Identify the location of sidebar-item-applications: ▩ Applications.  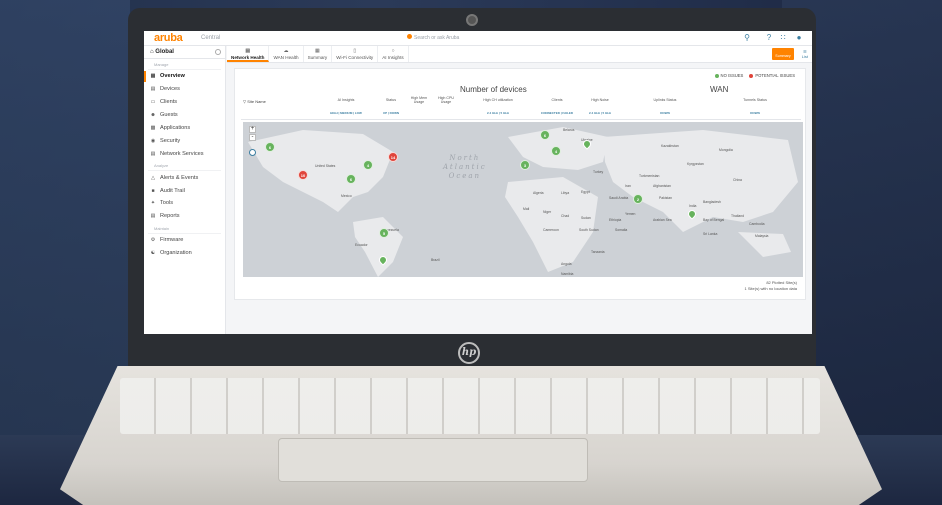
(184, 128).